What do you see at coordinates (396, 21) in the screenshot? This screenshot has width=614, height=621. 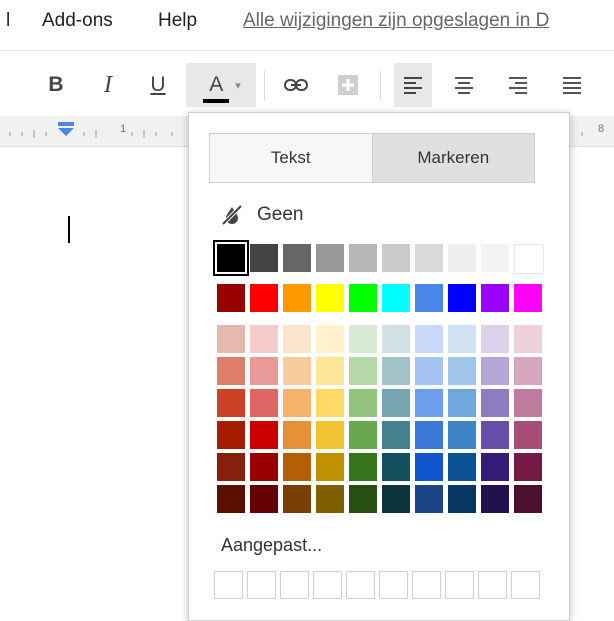 I see `save-status-link: Alle wijzigingen zijn opgeslagen in D` at bounding box center [396, 21].